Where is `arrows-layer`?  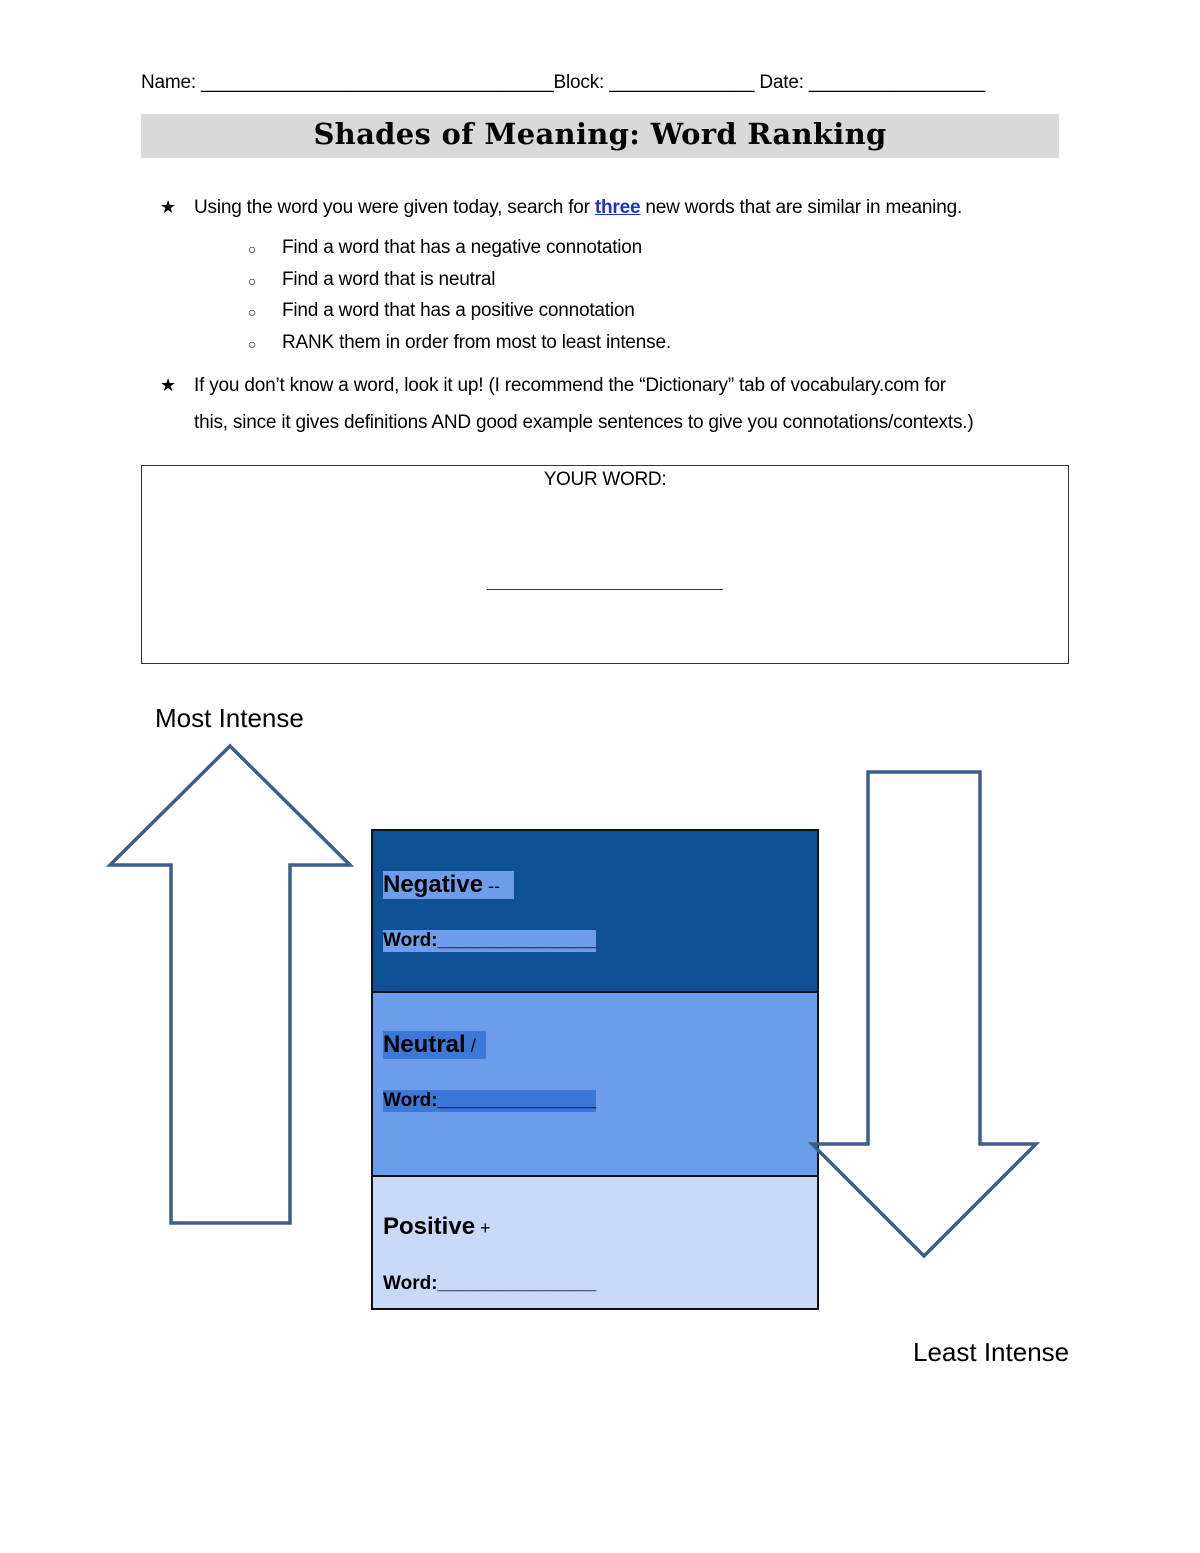
arrows-layer is located at coordinates (230, 984).